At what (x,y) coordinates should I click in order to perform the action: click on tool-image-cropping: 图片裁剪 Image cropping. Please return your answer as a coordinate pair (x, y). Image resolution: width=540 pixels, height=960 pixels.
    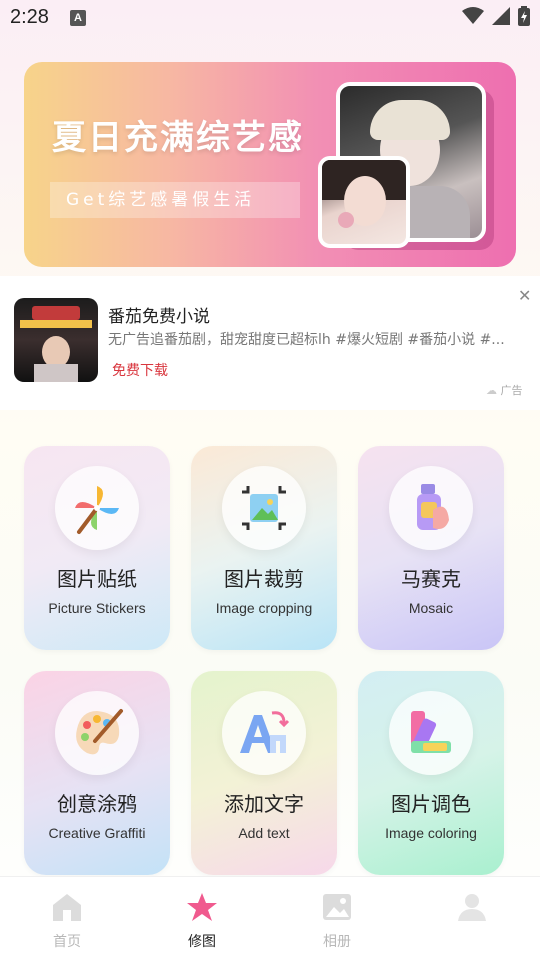
    Looking at the image, I should click on (264, 548).